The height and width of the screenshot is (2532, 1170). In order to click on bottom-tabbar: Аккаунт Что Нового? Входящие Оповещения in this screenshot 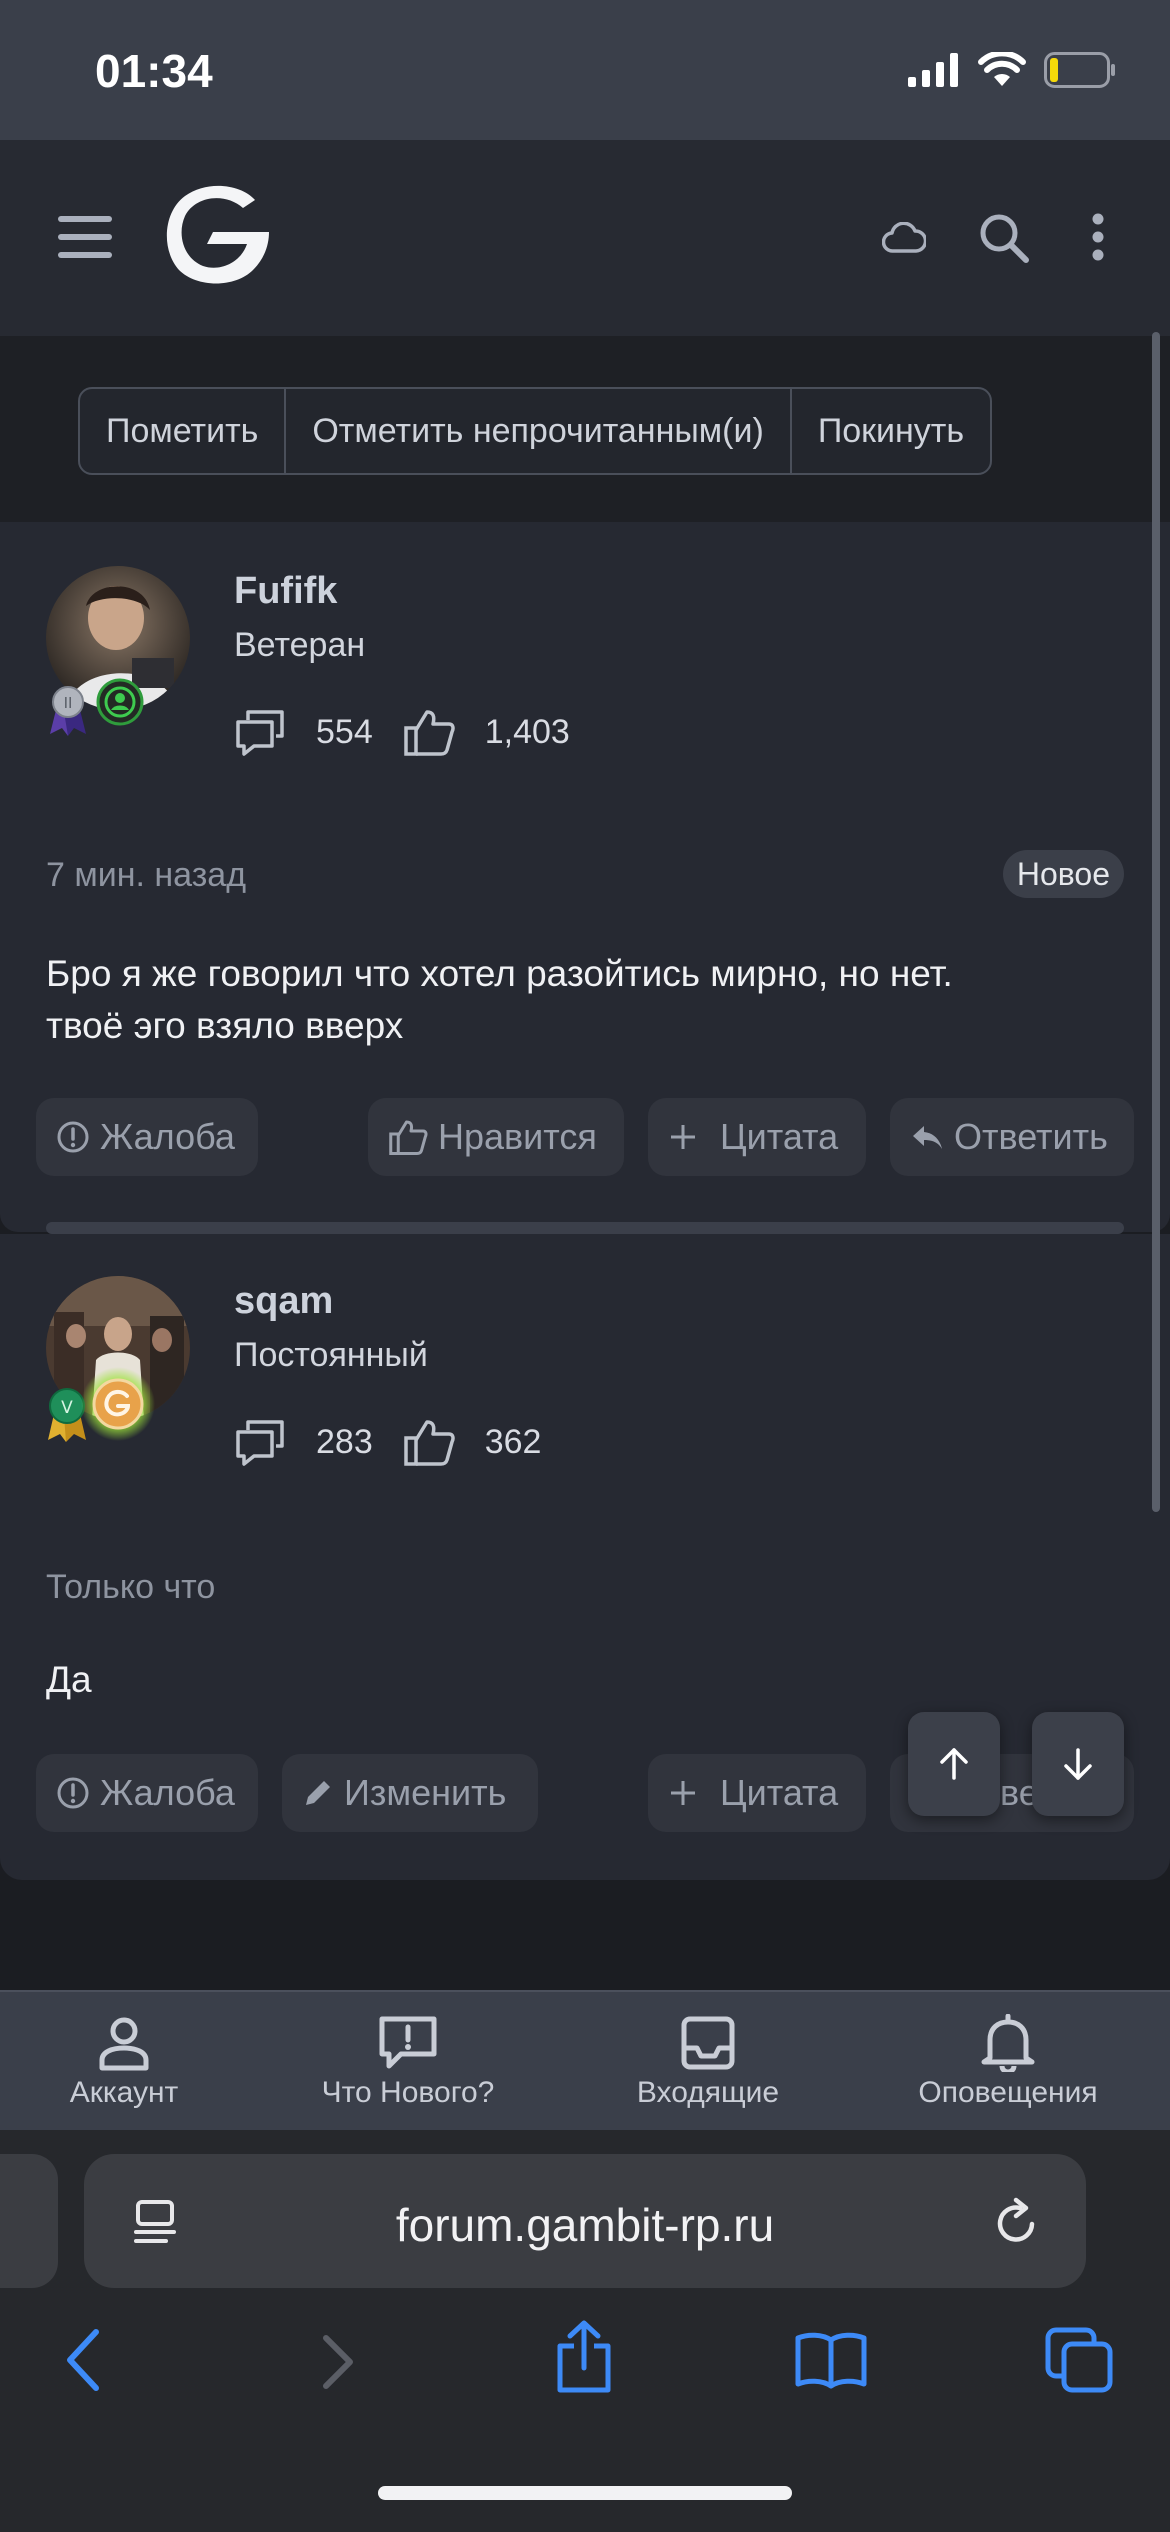, I will do `click(585, 2060)`.